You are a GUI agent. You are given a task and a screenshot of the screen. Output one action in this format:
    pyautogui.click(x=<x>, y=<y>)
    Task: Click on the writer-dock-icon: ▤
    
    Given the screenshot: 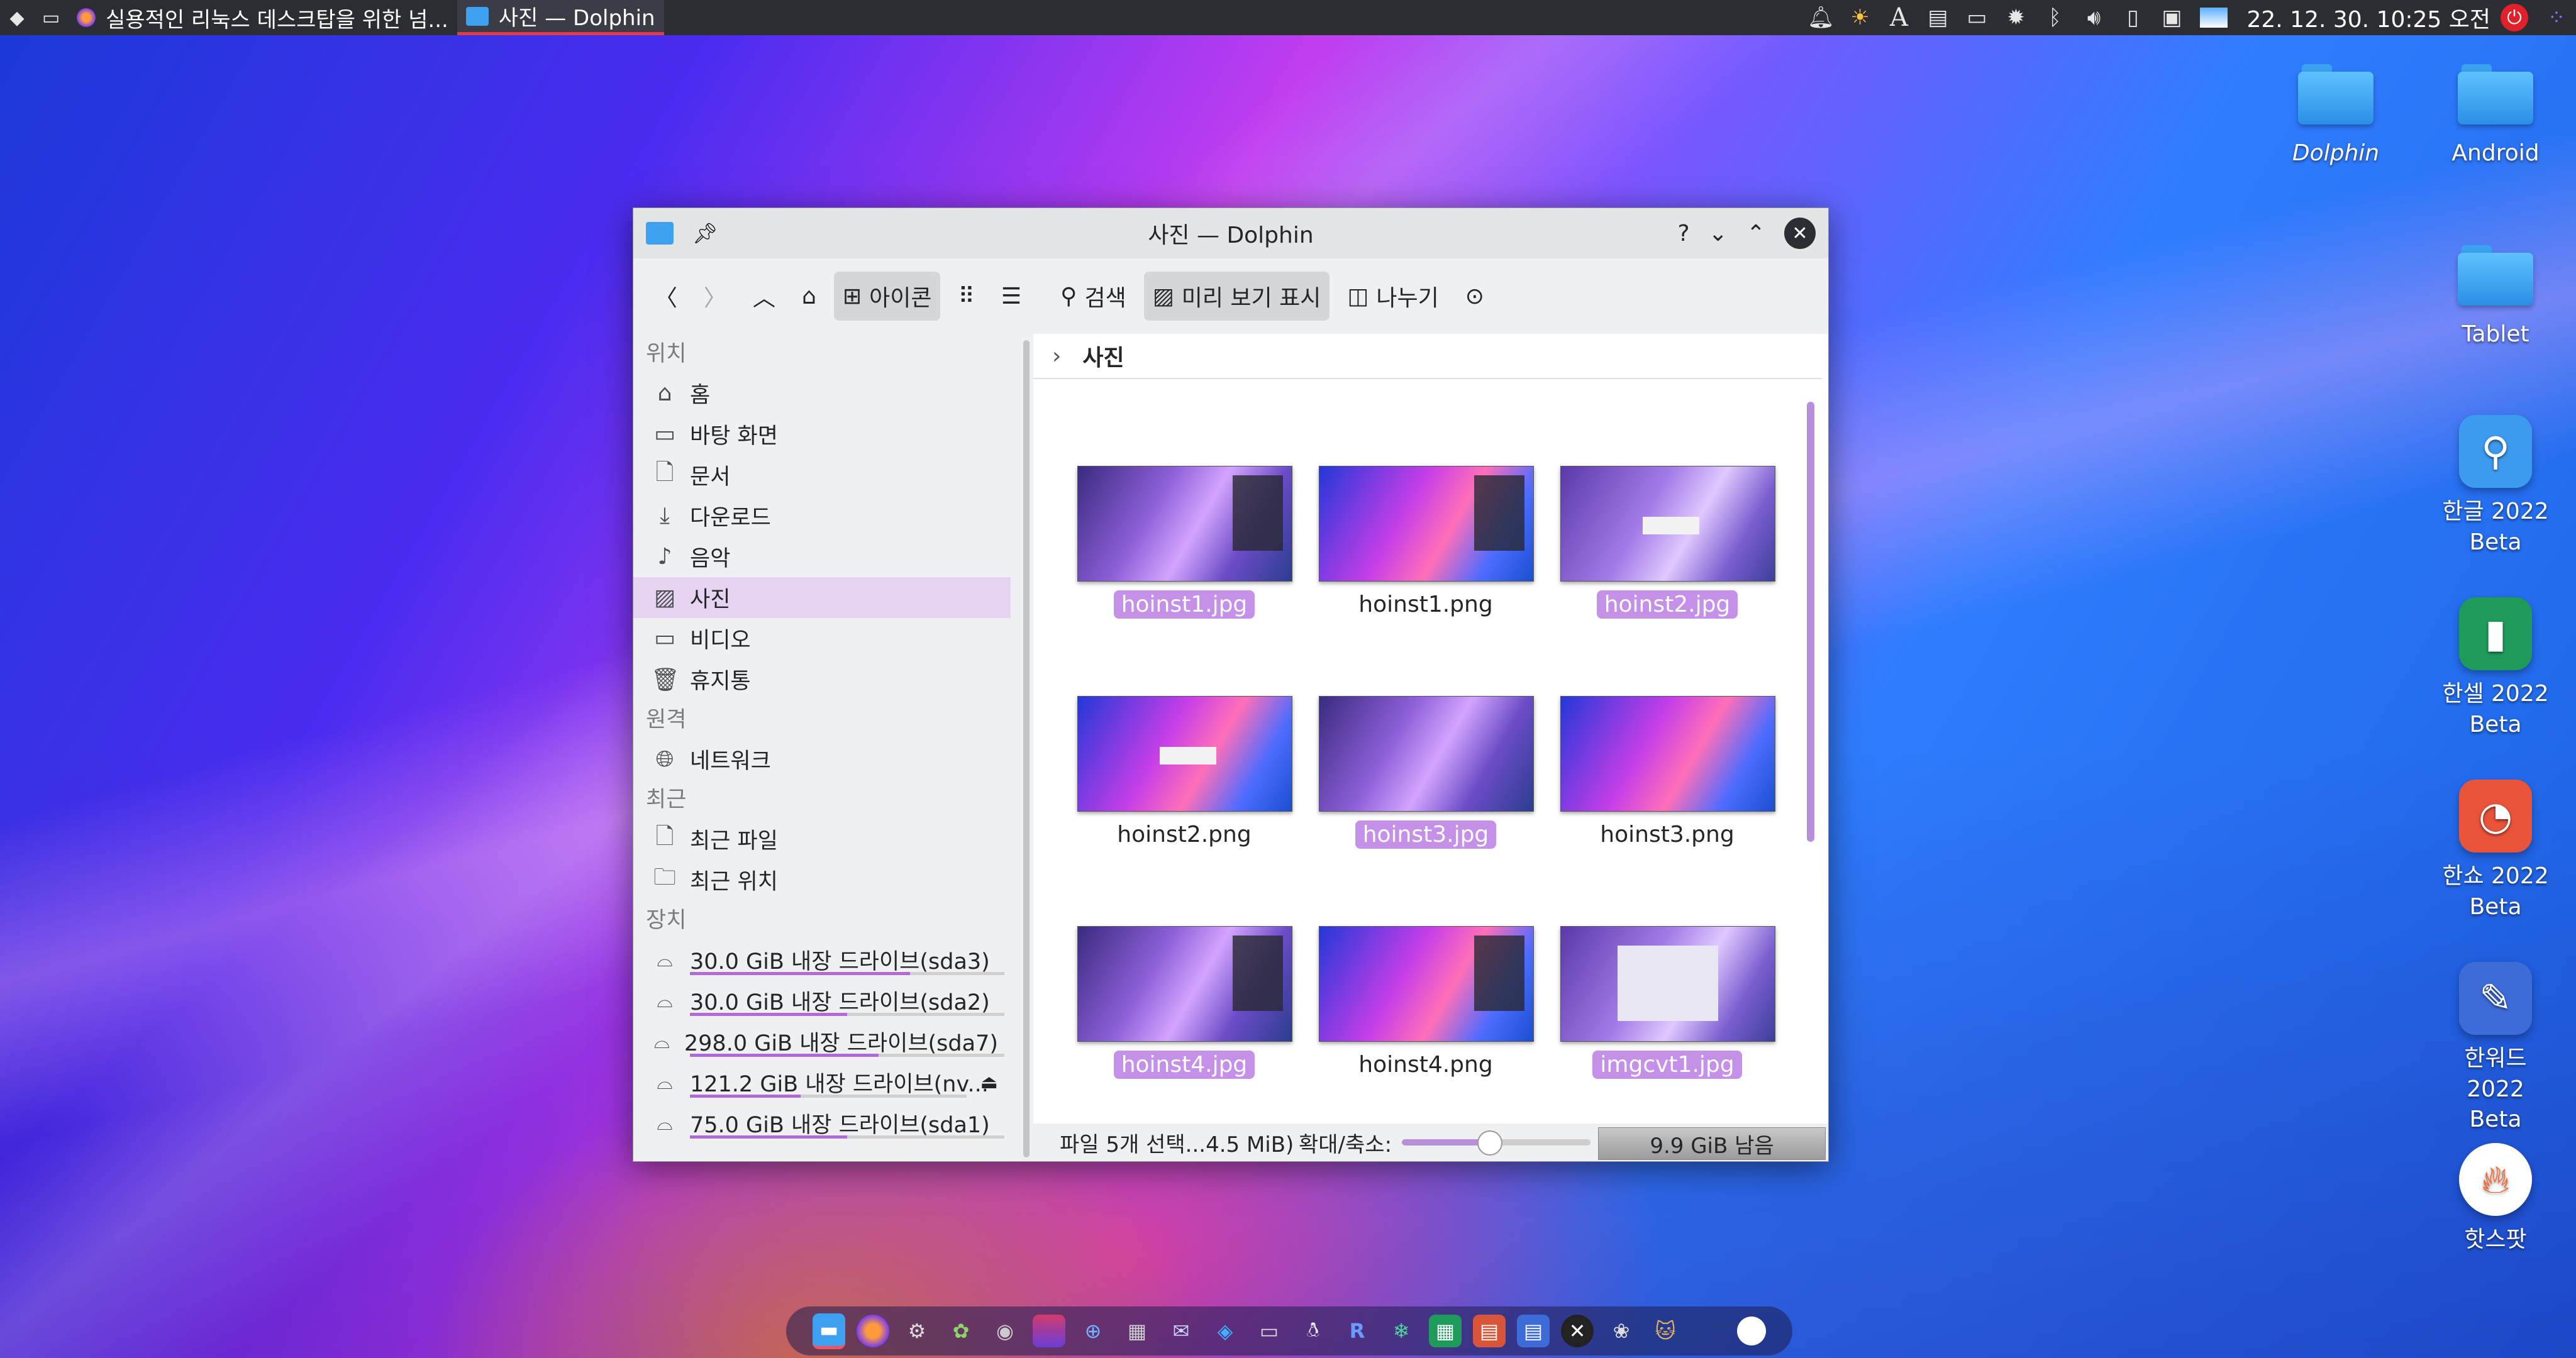 What is the action you would take?
    pyautogui.click(x=1533, y=1331)
    